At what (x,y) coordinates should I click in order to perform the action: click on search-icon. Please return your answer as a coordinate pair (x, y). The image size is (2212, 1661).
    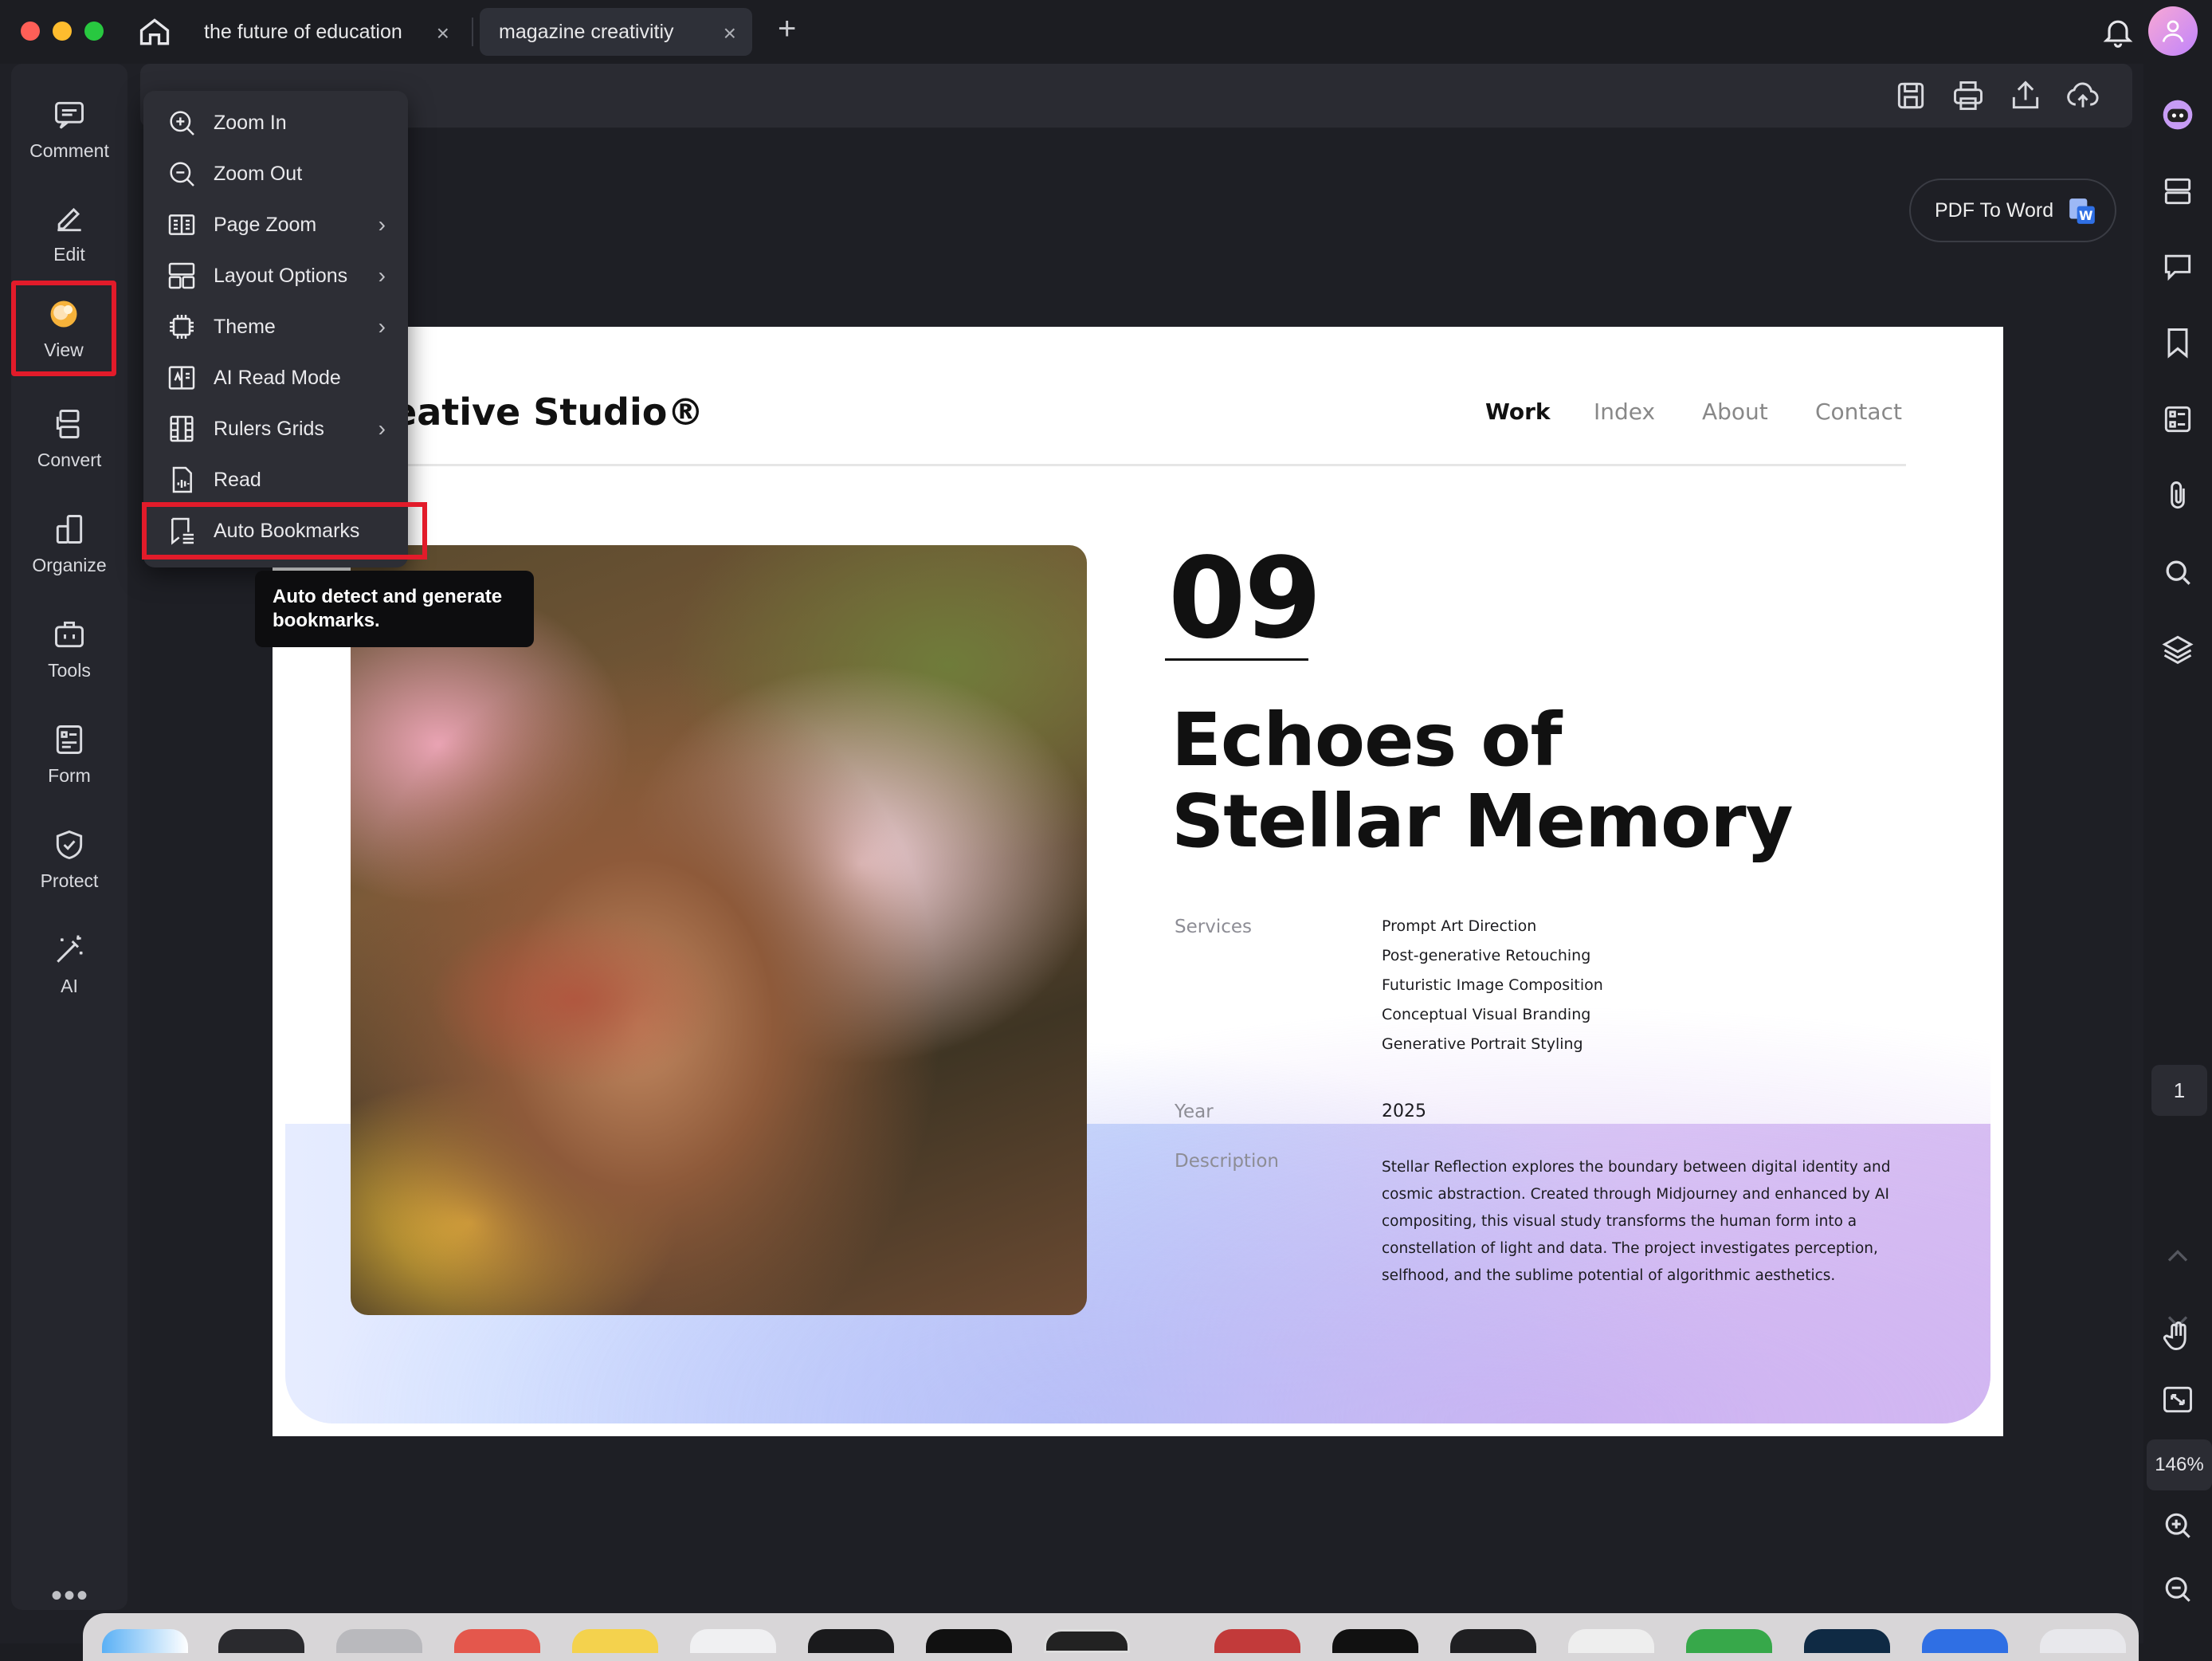
    Looking at the image, I should click on (2177, 572).